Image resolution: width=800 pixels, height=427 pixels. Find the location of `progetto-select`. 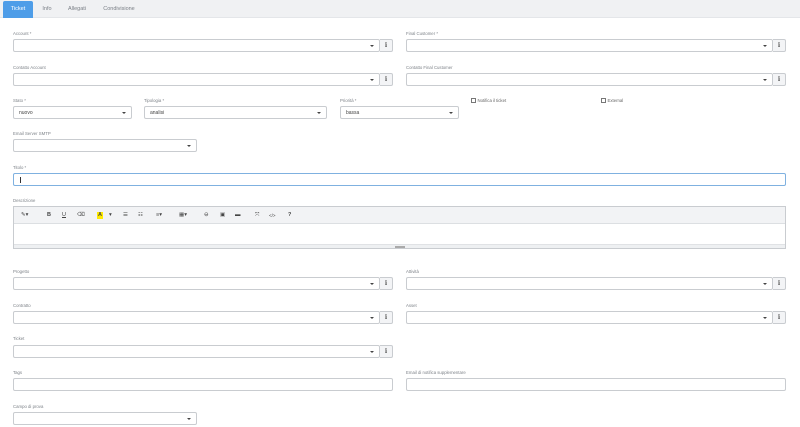

progetto-select is located at coordinates (196, 283).